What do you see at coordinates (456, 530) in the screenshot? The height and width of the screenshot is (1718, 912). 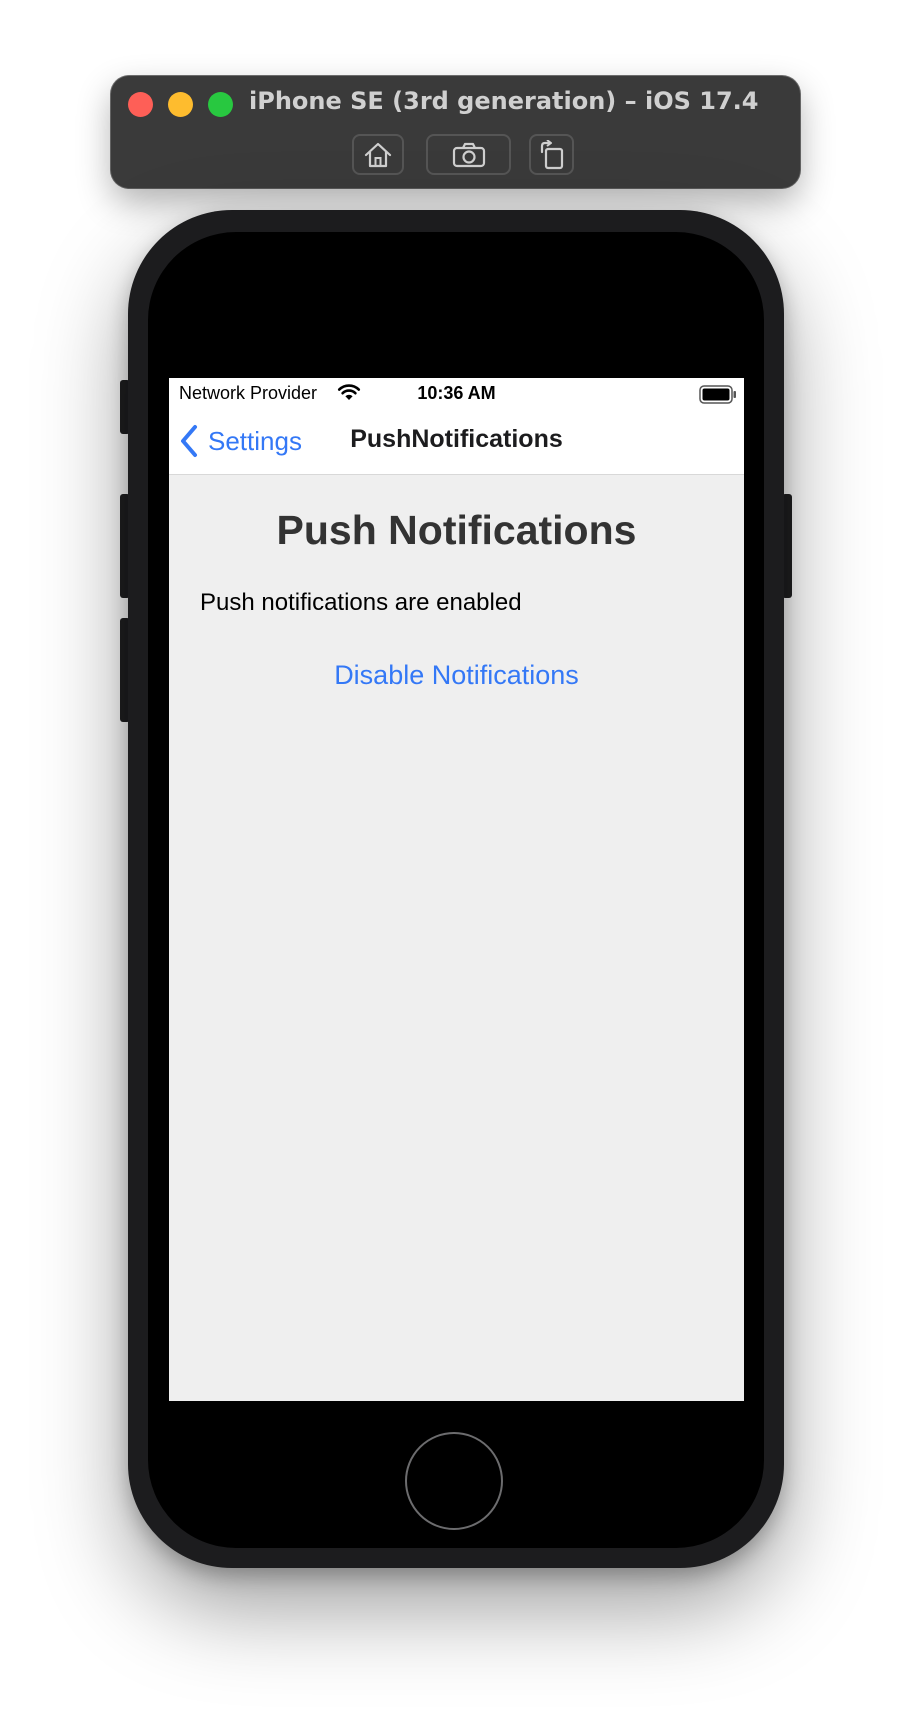 I see `page-title: Push Notifications` at bounding box center [456, 530].